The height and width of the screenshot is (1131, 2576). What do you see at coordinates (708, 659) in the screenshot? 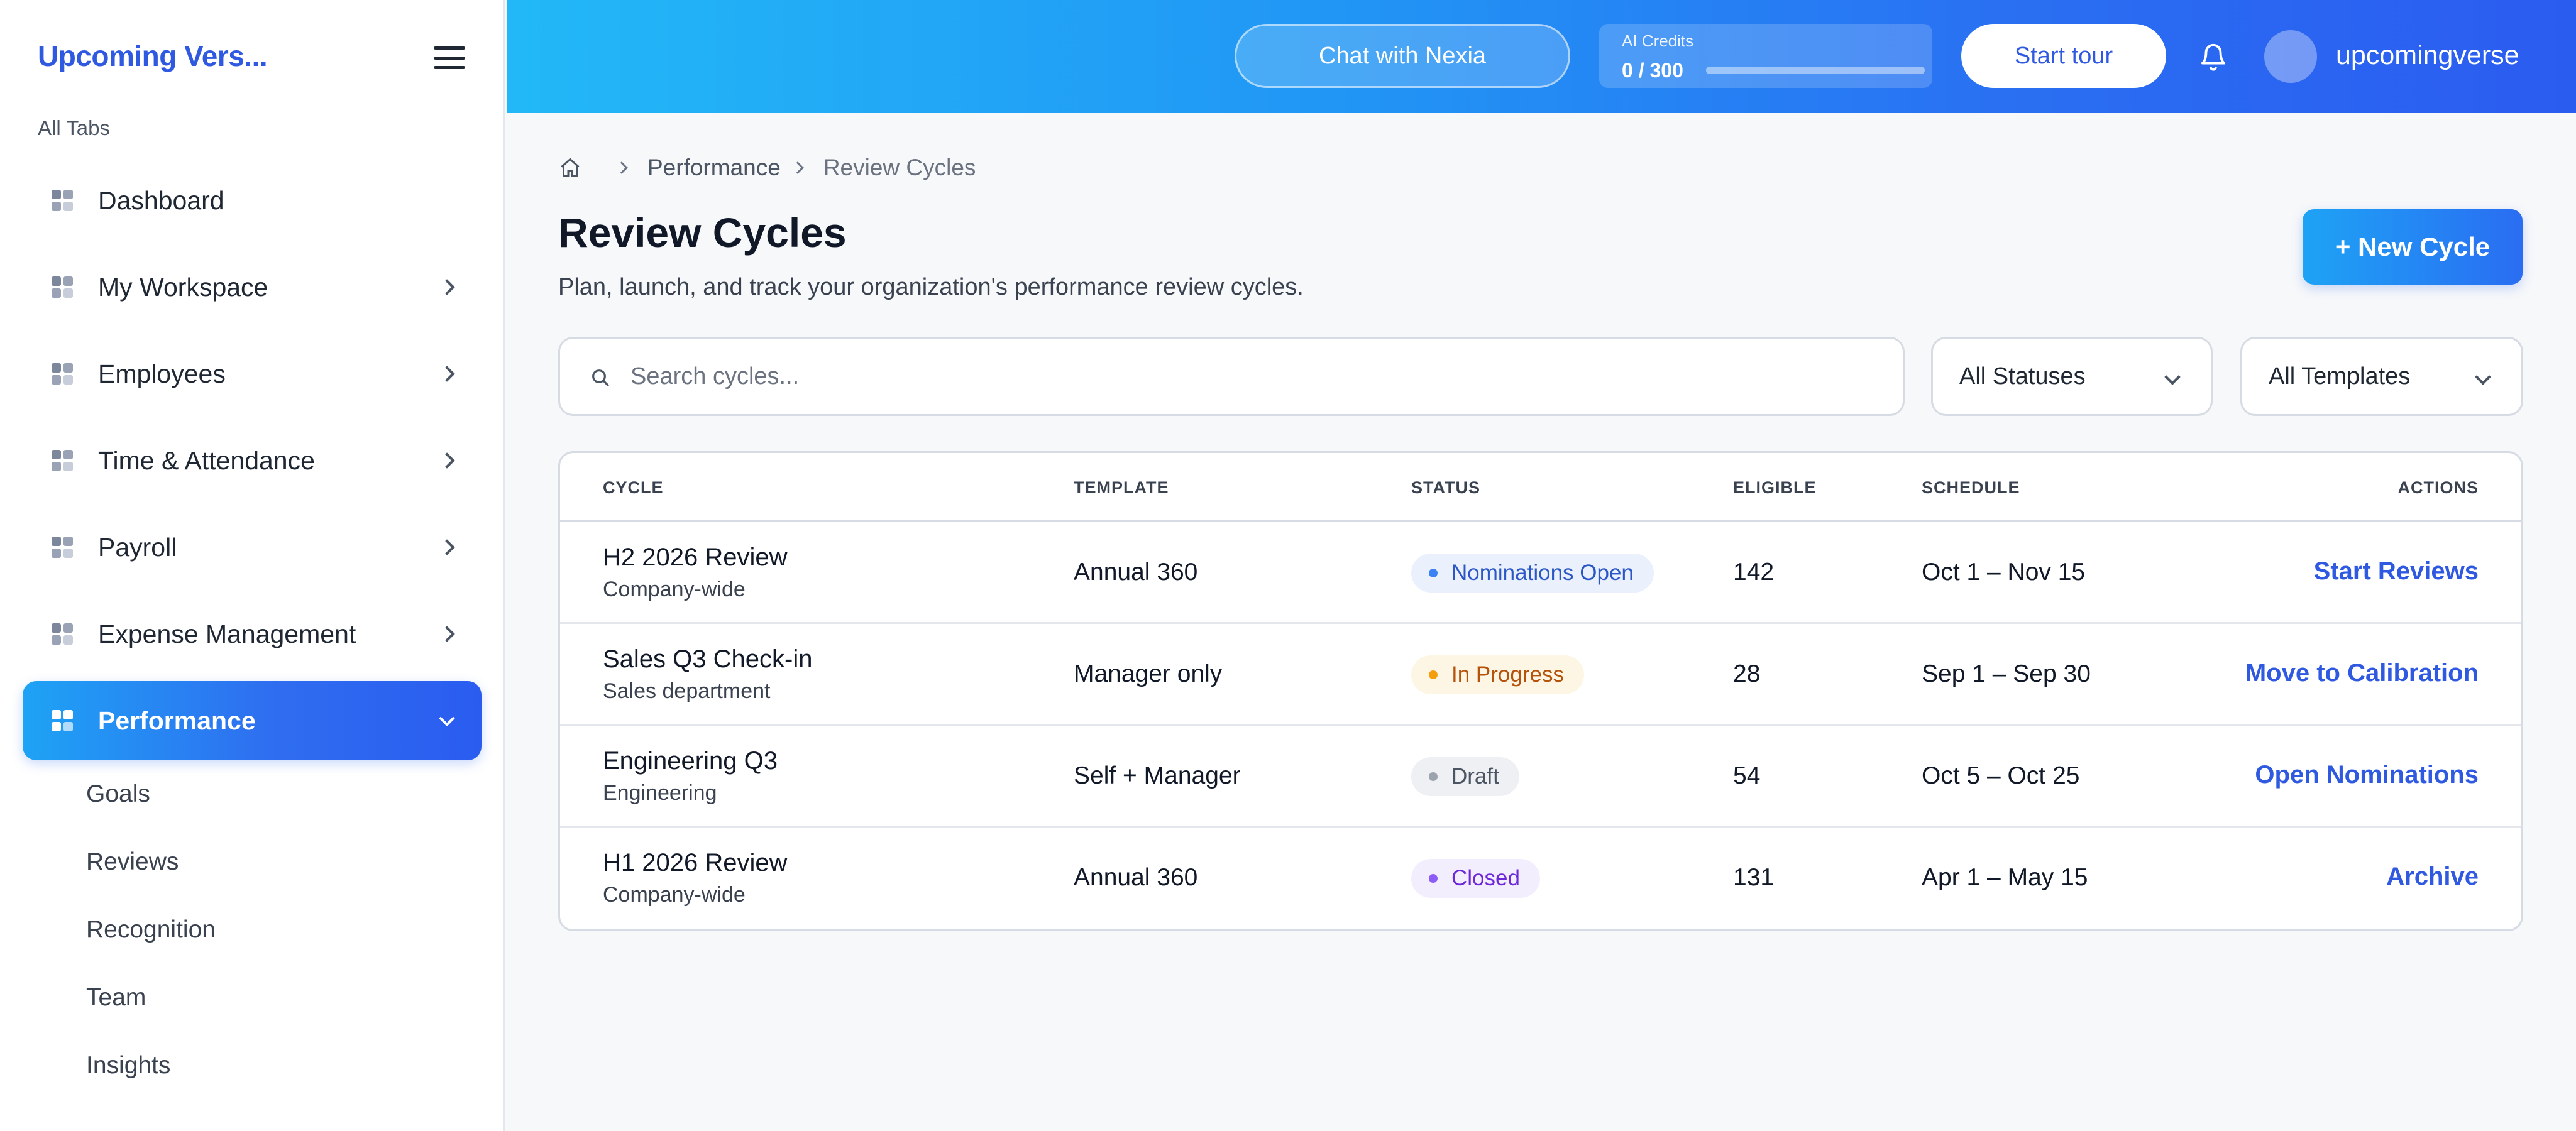
I see `cycle-name: Sales Q3 Check-in` at bounding box center [708, 659].